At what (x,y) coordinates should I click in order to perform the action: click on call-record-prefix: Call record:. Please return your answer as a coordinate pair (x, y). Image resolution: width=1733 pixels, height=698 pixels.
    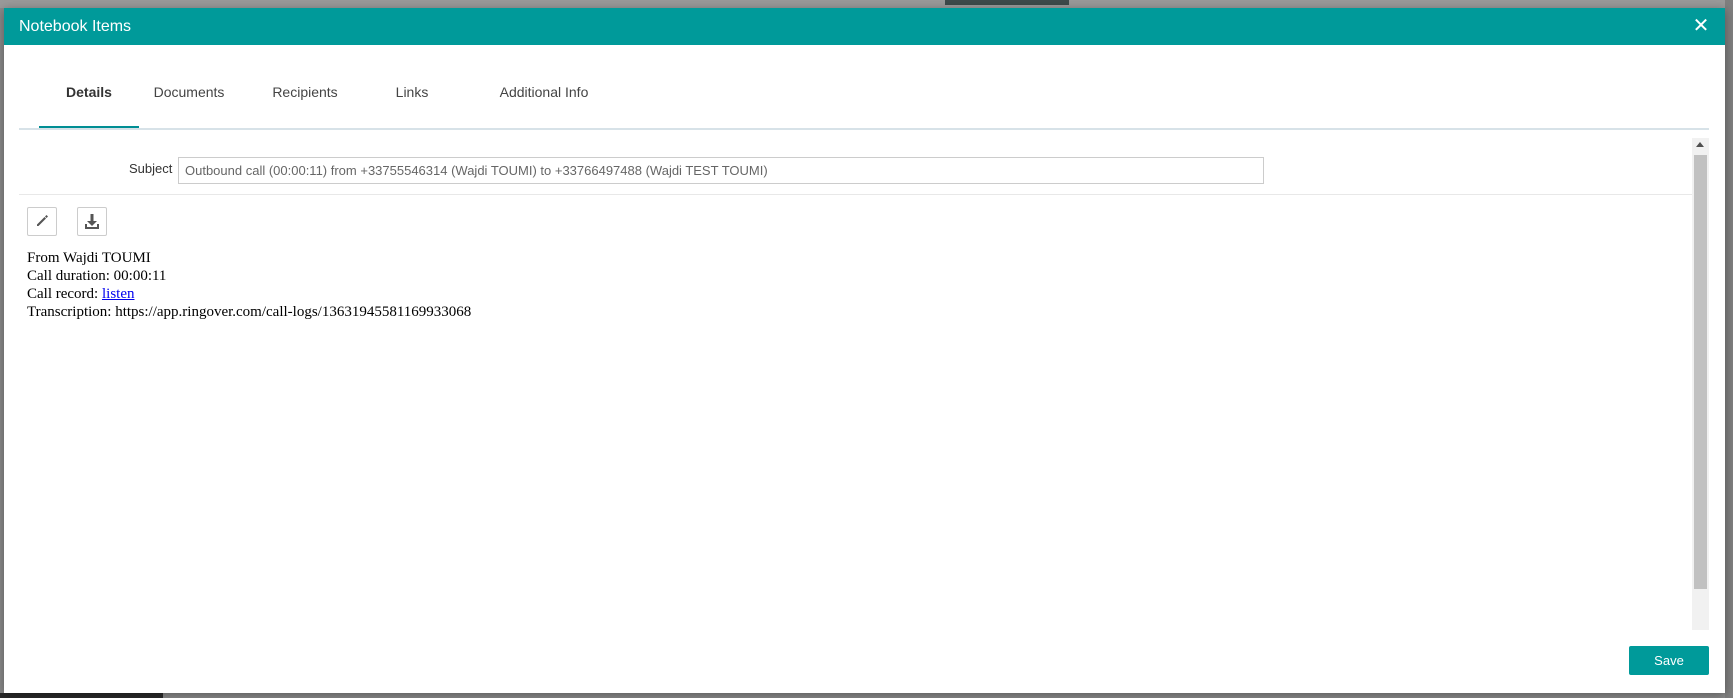
    Looking at the image, I should click on (64, 294).